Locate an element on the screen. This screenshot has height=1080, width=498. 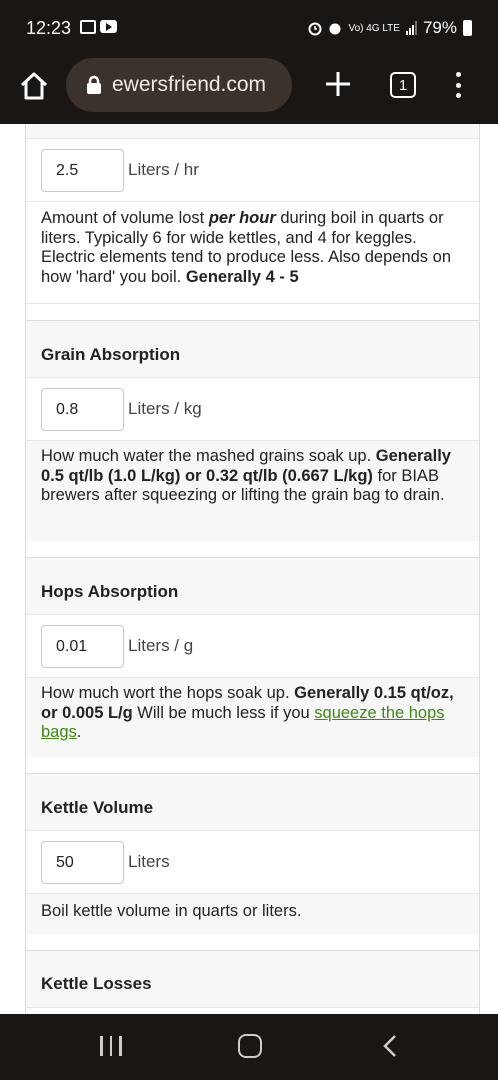
alarm-icon is located at coordinates (315, 29).